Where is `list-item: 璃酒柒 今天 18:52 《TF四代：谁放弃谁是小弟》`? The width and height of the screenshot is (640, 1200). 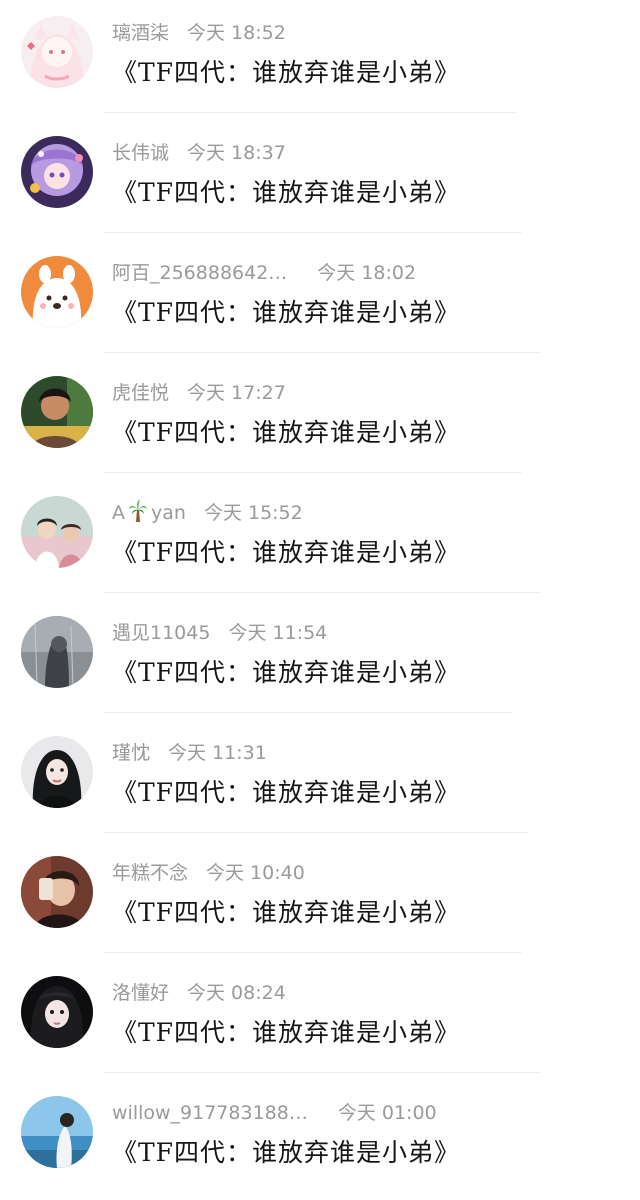
list-item: 璃酒柒 今天 18:52 《TF四代：谁放弃谁是小弟》 is located at coordinates (320, 60).